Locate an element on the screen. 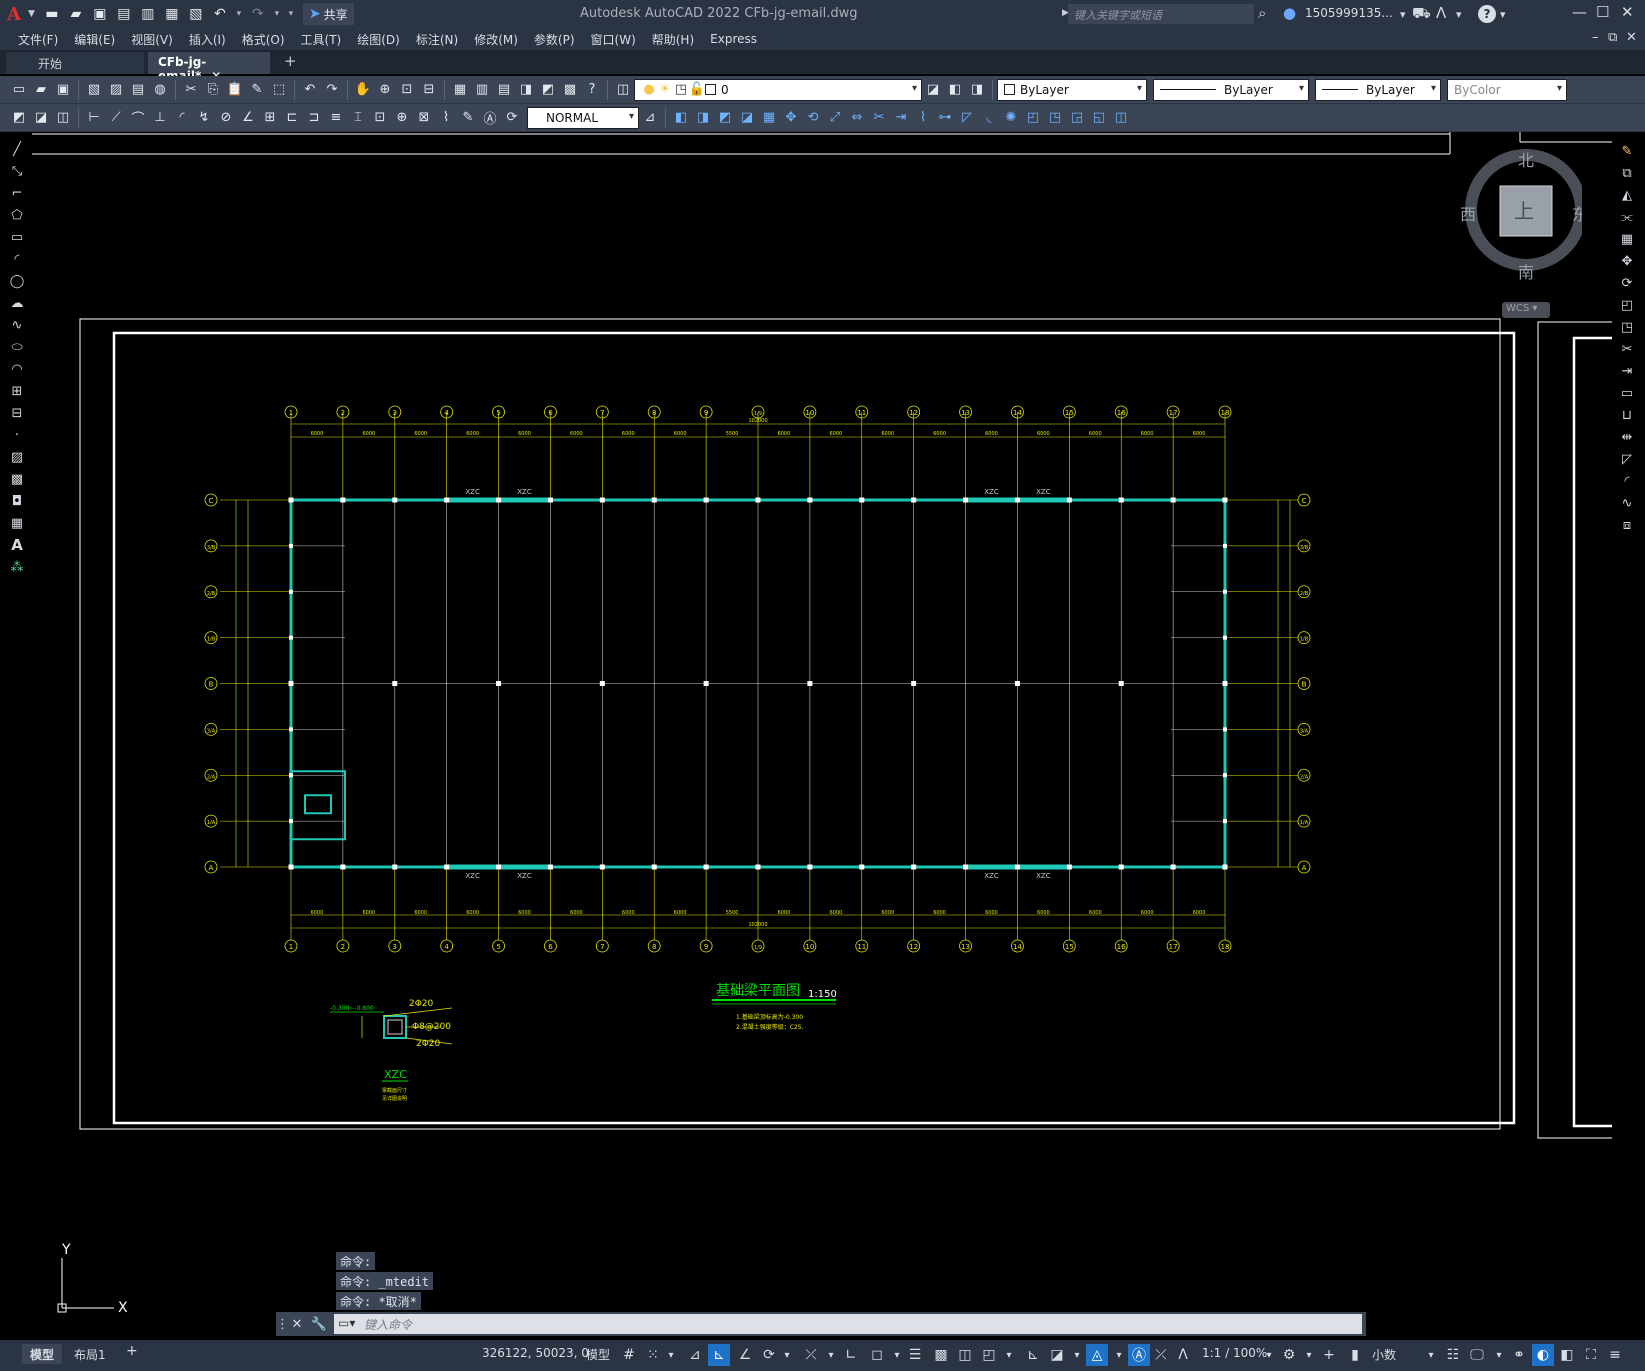 The image size is (1645, 1371). break-at-point-icon: ▭ is located at coordinates (1627, 393).